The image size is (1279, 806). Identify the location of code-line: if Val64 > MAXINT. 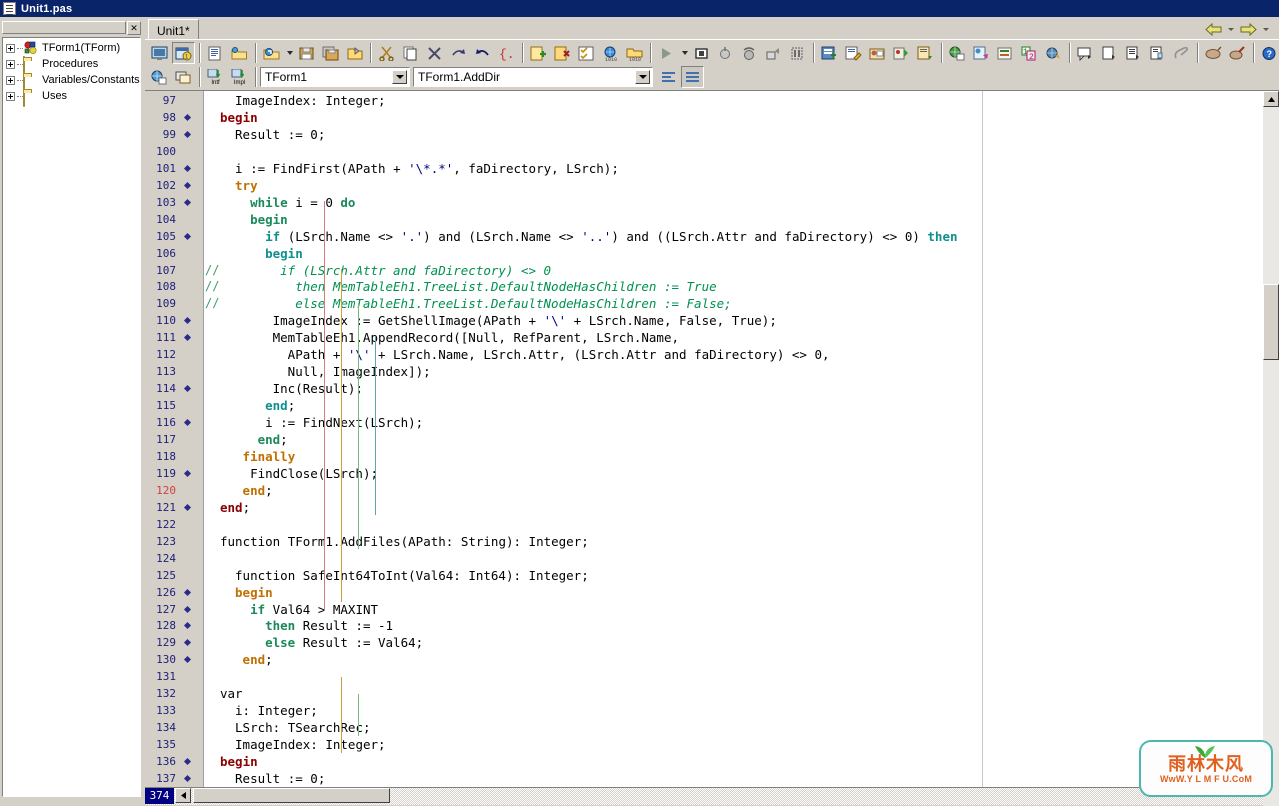
(314, 609).